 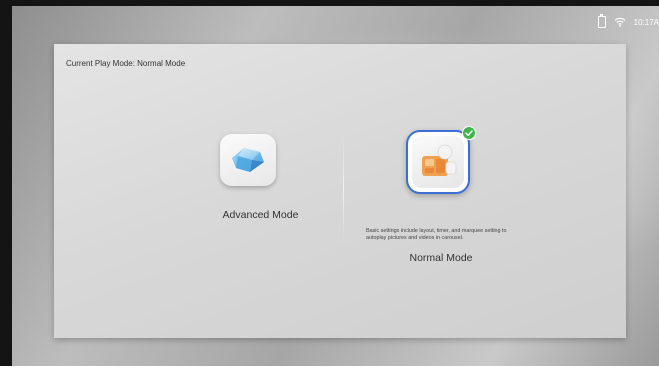 What do you see at coordinates (469, 133) in the screenshot?
I see `selected-check-icon` at bounding box center [469, 133].